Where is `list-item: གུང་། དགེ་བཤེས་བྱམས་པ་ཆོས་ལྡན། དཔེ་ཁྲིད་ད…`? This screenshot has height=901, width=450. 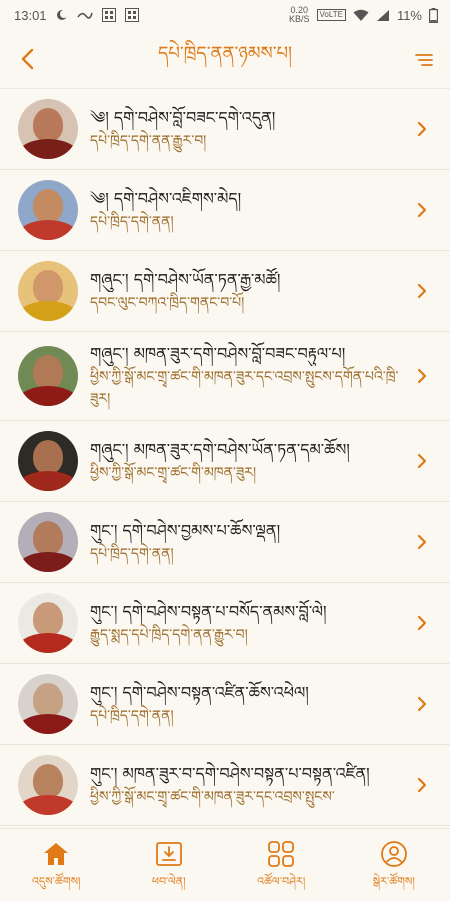 list-item: གུང་། དགེ་བཤེས་བྱམས་པ་ཆོས་ལྡན། དཔེ་ཁྲིད་ད… is located at coordinates (225, 542).